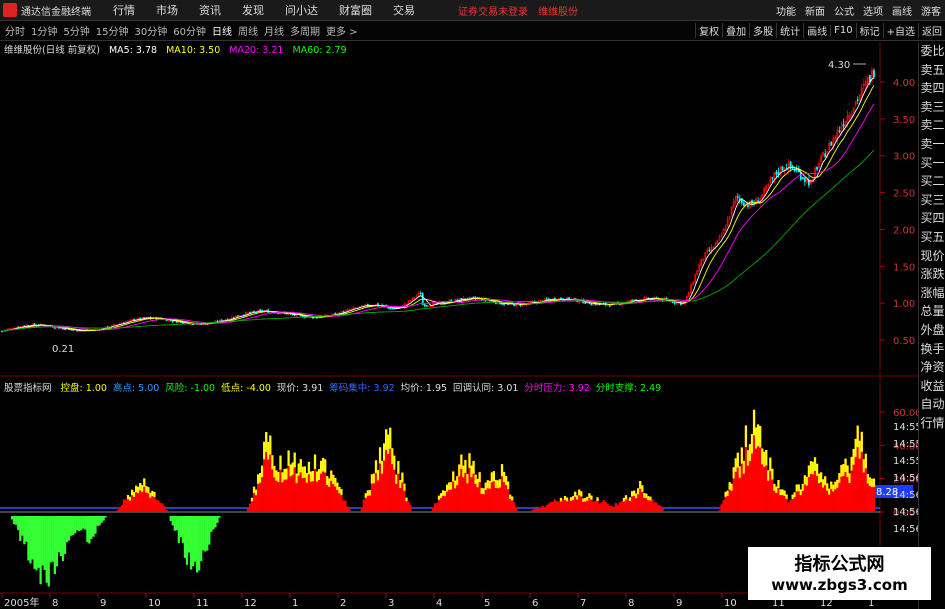 The width and height of the screenshot is (945, 609). What do you see at coordinates (932, 51) in the screenshot?
I see `side-panel-item-0: 委比` at bounding box center [932, 51].